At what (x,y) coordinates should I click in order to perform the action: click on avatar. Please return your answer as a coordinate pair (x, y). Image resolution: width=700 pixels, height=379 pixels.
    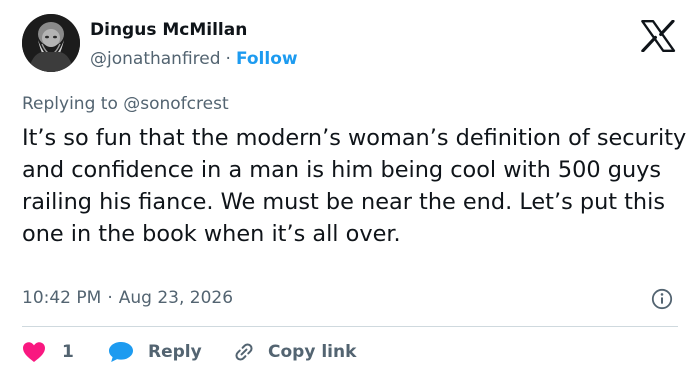
    Looking at the image, I should click on (51, 43).